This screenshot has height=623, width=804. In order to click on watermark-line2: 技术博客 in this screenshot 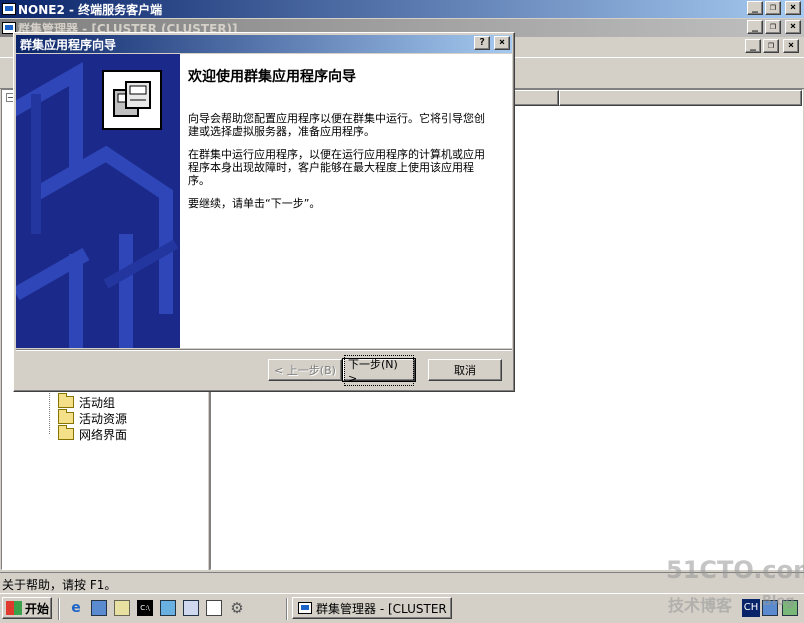, I will do `click(700, 605)`.